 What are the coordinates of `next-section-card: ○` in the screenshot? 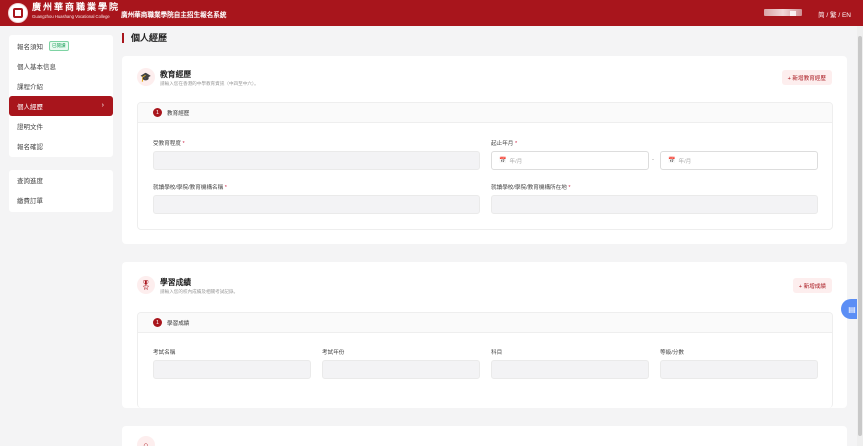 It's located at (484, 436).